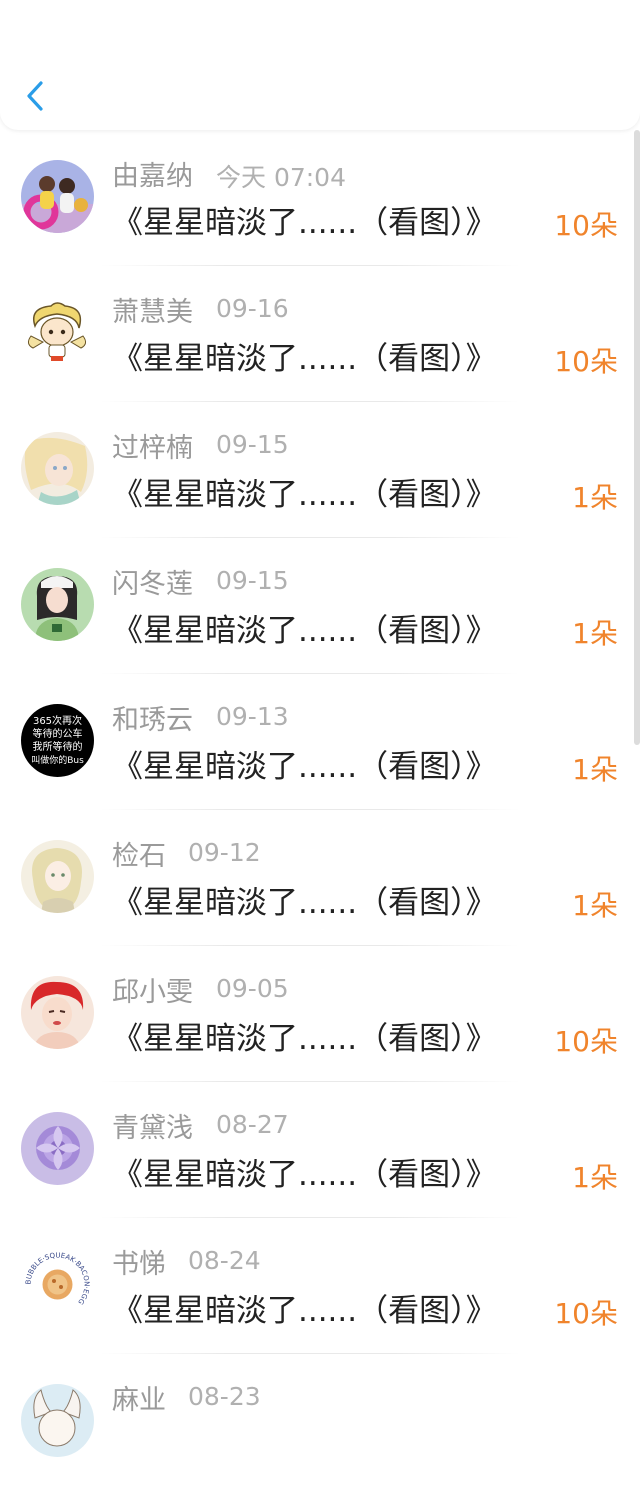 The image size is (640, 1490). What do you see at coordinates (224, 1260) in the screenshot?
I see `timestamp: 08-24` at bounding box center [224, 1260].